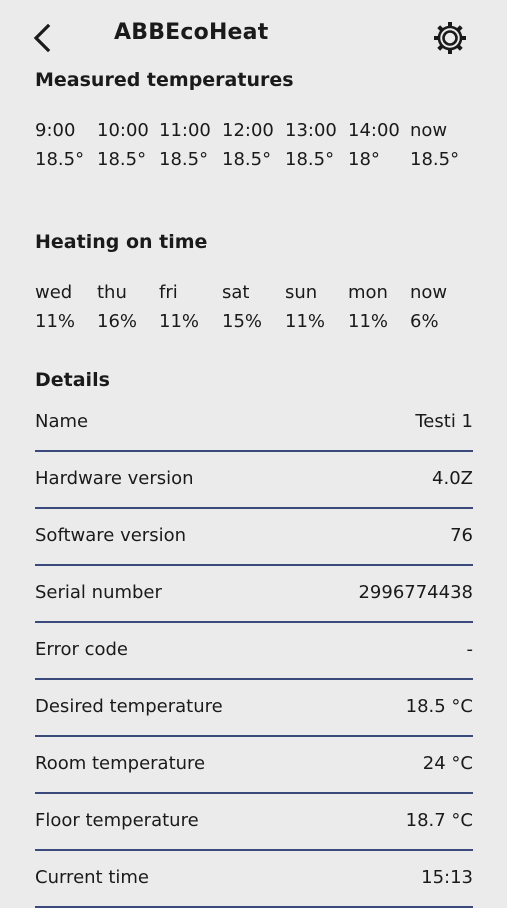 This screenshot has width=507, height=908. Describe the element at coordinates (242, 321) in the screenshot. I see `heating-percent: 15%` at that location.